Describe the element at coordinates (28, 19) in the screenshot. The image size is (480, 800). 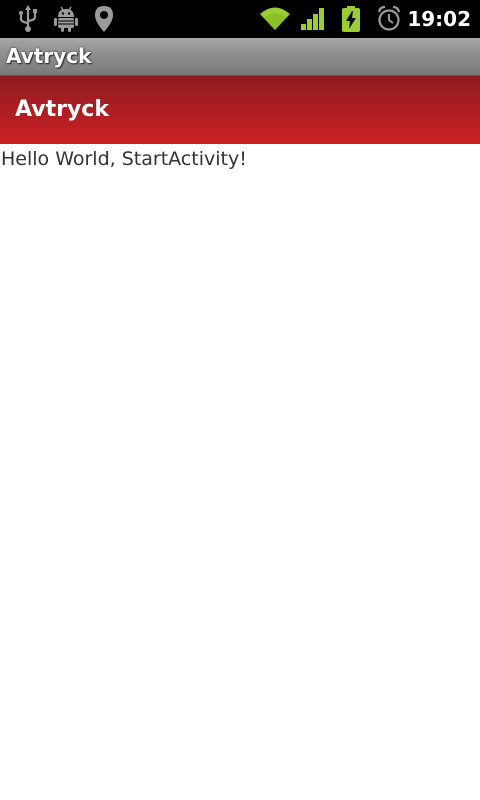
I see `usb-icon` at that location.